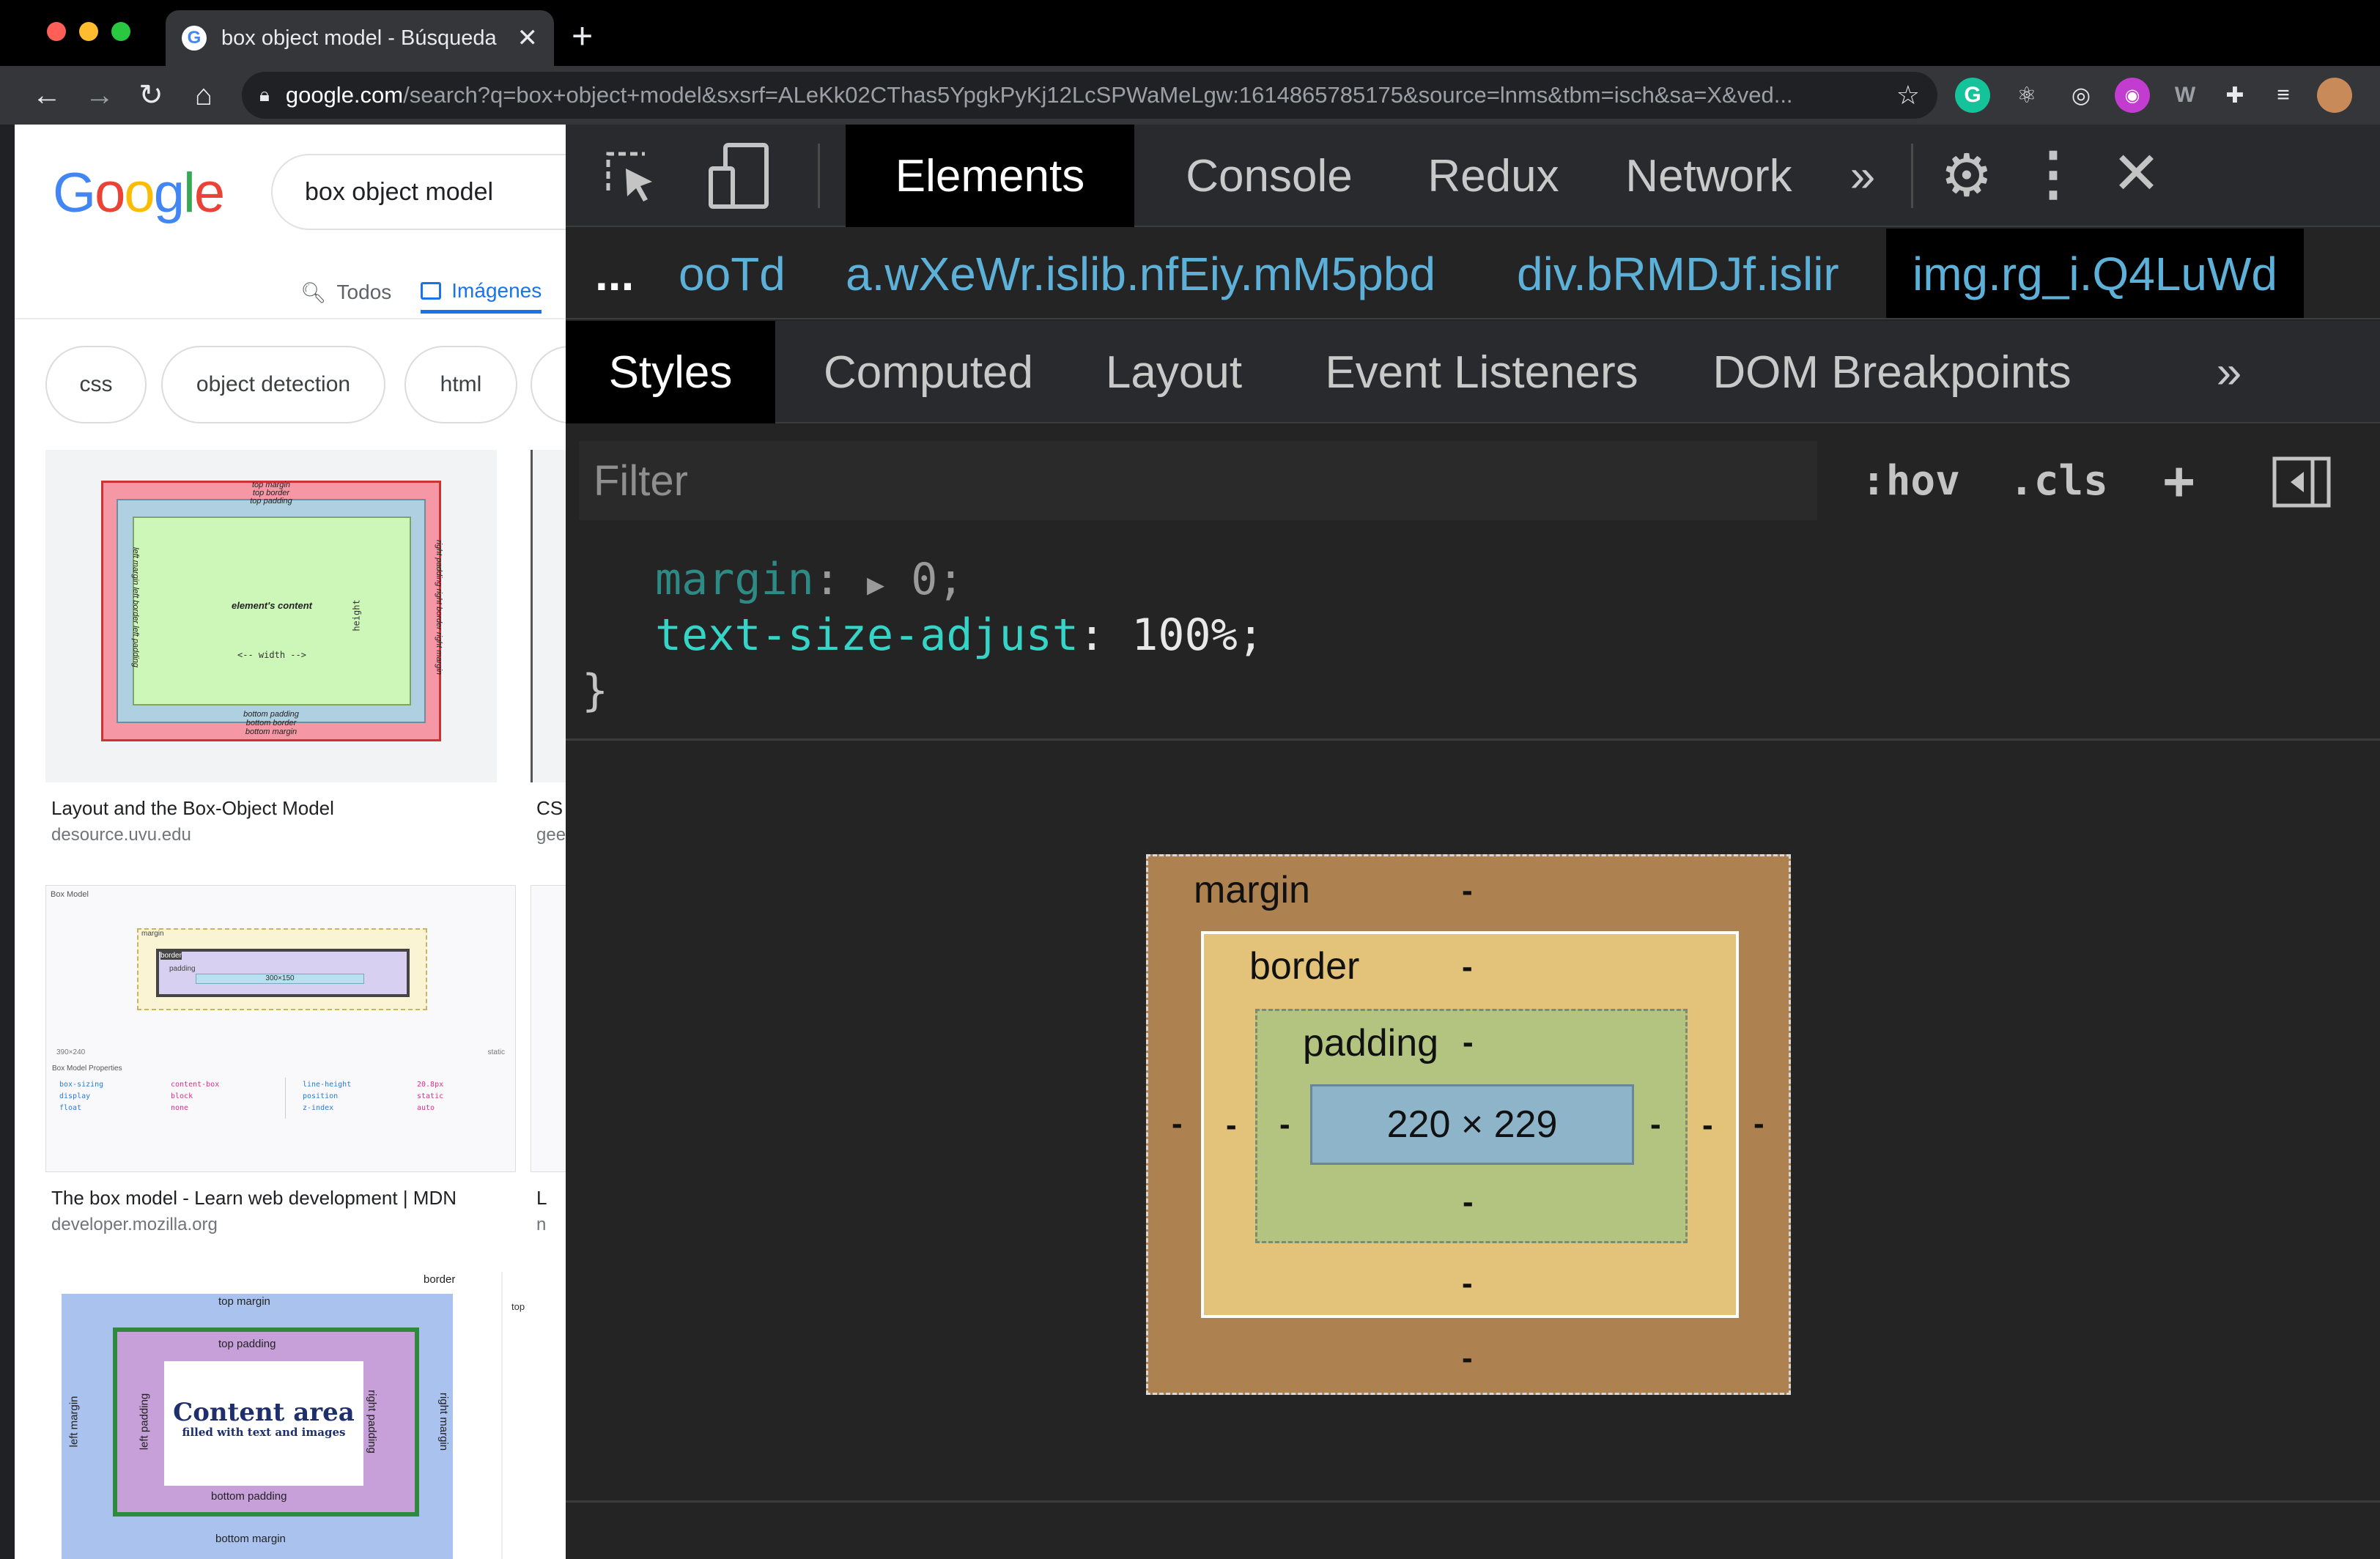  I want to click on result-title-partial-2: L, so click(541, 1198).